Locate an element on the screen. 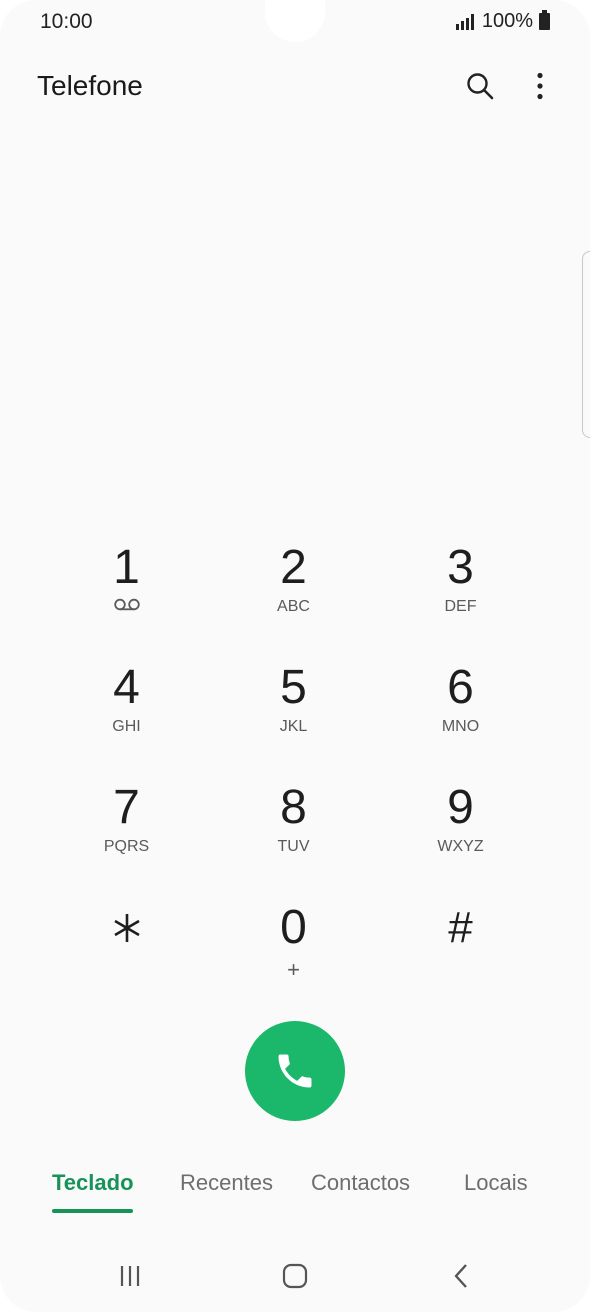 The width and height of the screenshot is (590, 1312). key-letters: TUV is located at coordinates (293, 846).